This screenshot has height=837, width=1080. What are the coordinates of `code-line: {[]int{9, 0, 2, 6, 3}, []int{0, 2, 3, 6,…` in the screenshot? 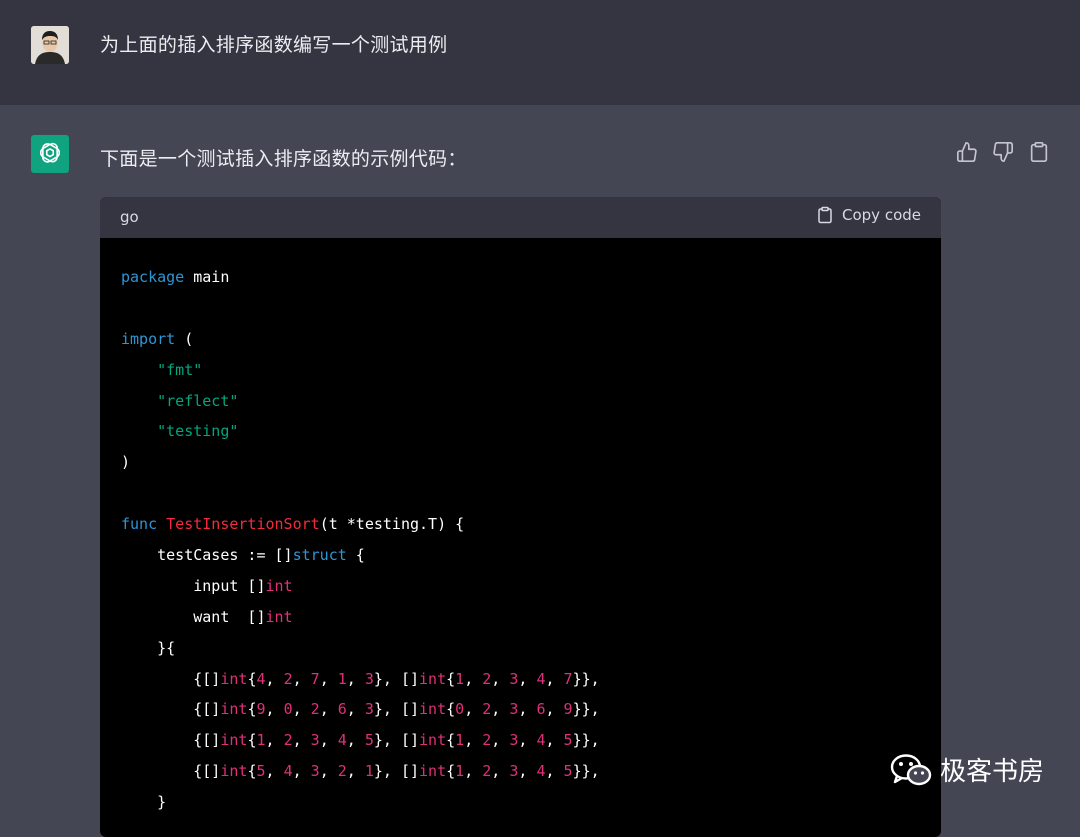 It's located at (521, 709).